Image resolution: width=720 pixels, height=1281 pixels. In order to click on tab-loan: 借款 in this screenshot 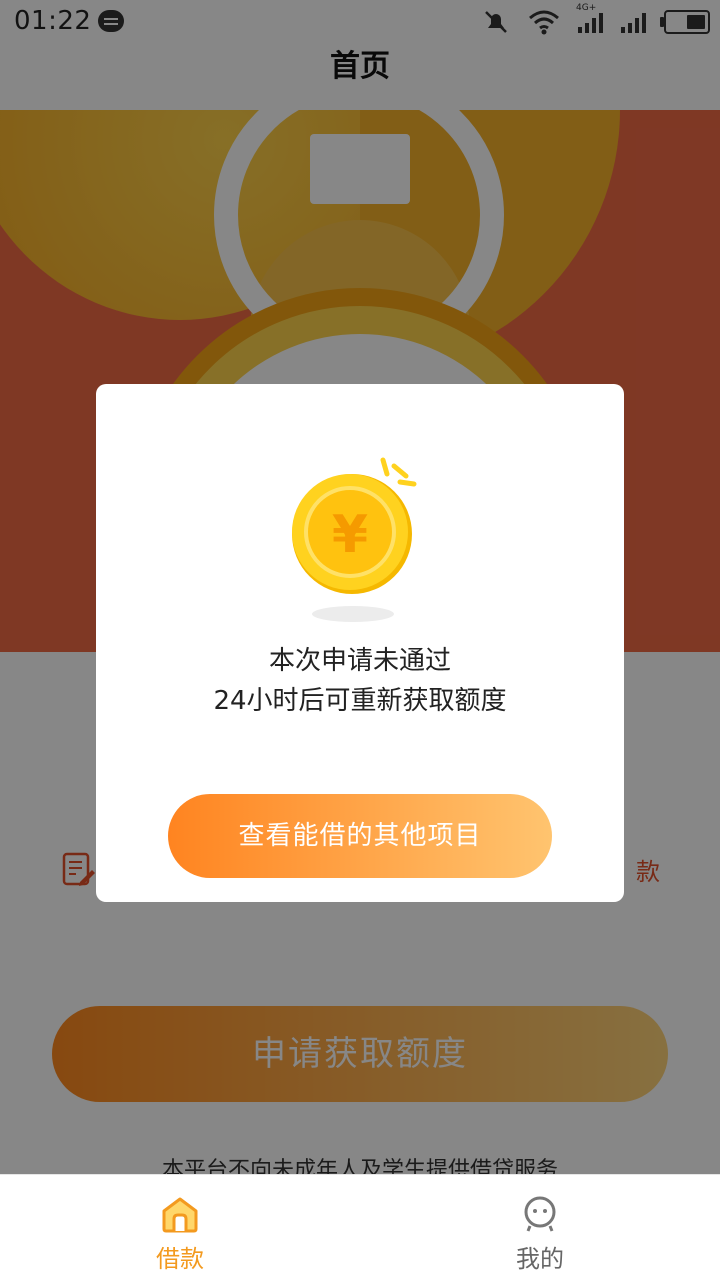, I will do `click(180, 1228)`.